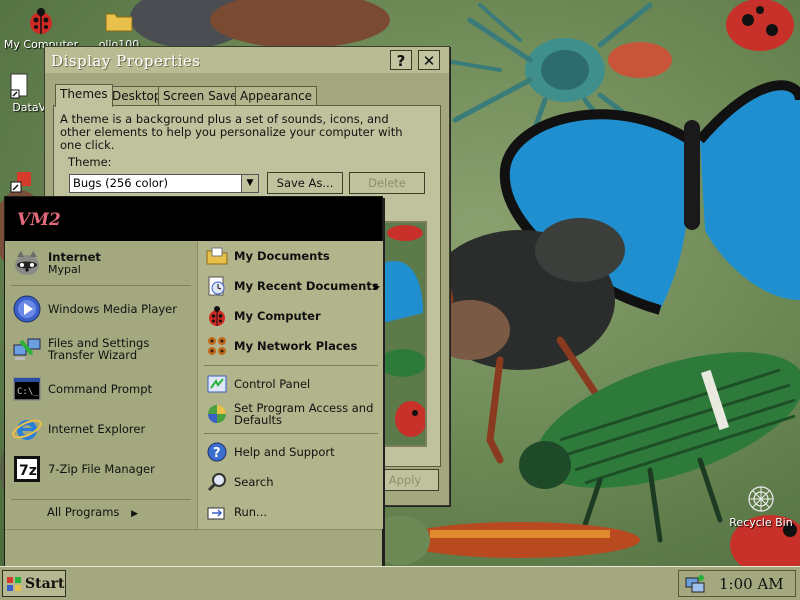 The width and height of the screenshot is (800, 600). What do you see at coordinates (761, 499) in the screenshot?
I see `recycle-bin-spiderweb-icon` at bounding box center [761, 499].